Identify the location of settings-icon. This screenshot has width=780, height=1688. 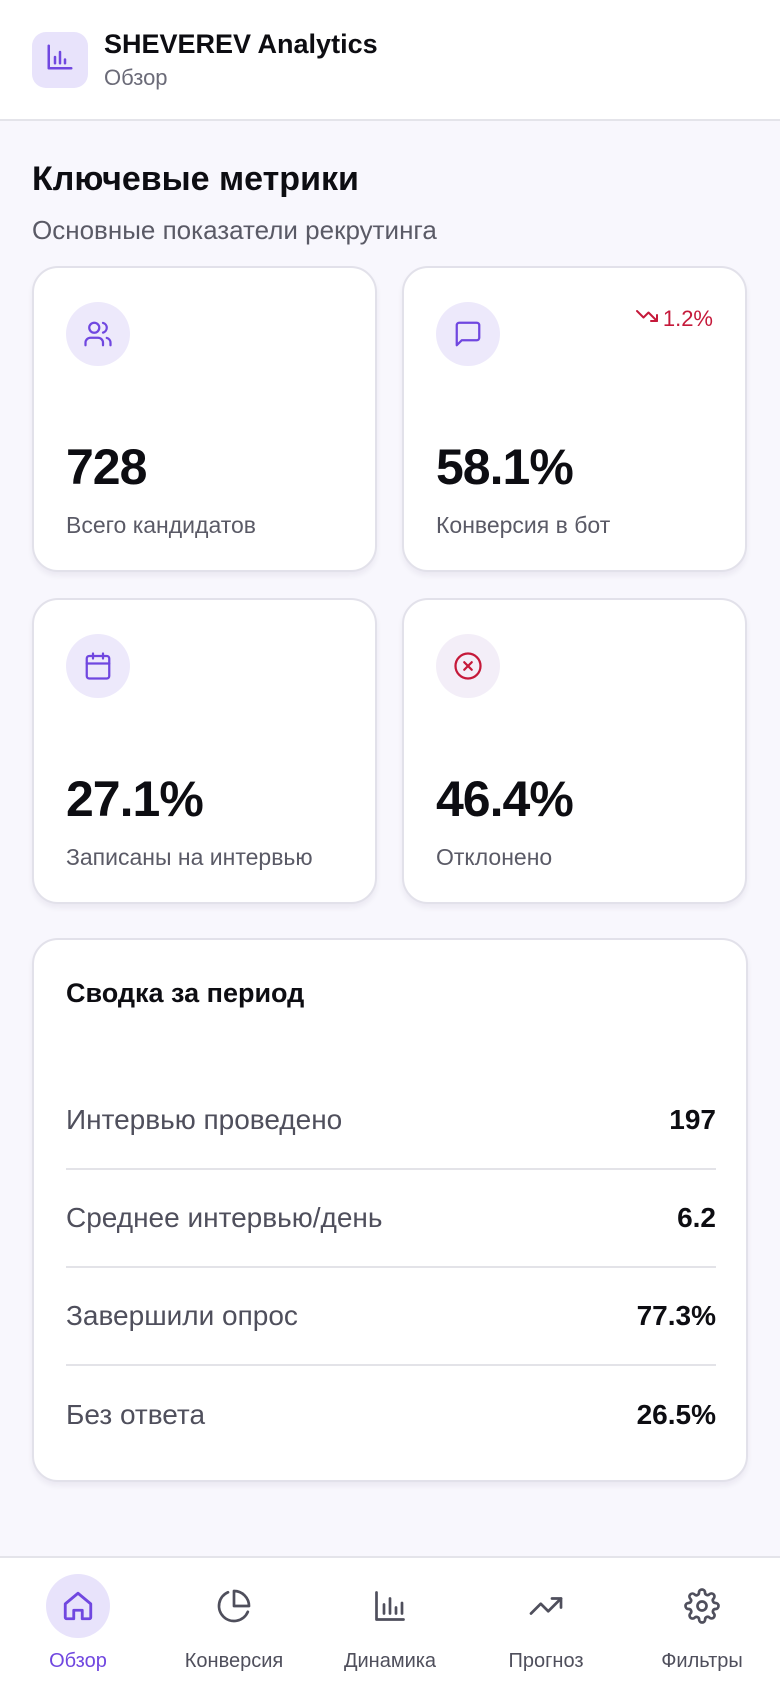
(702, 1606).